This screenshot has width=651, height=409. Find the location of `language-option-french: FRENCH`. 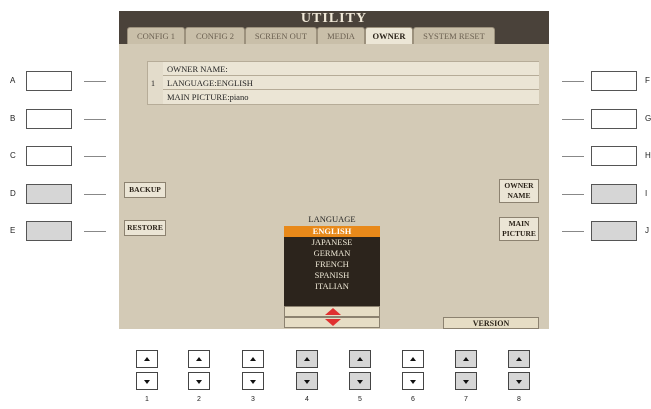

language-option-french: FRENCH is located at coordinates (332, 264).